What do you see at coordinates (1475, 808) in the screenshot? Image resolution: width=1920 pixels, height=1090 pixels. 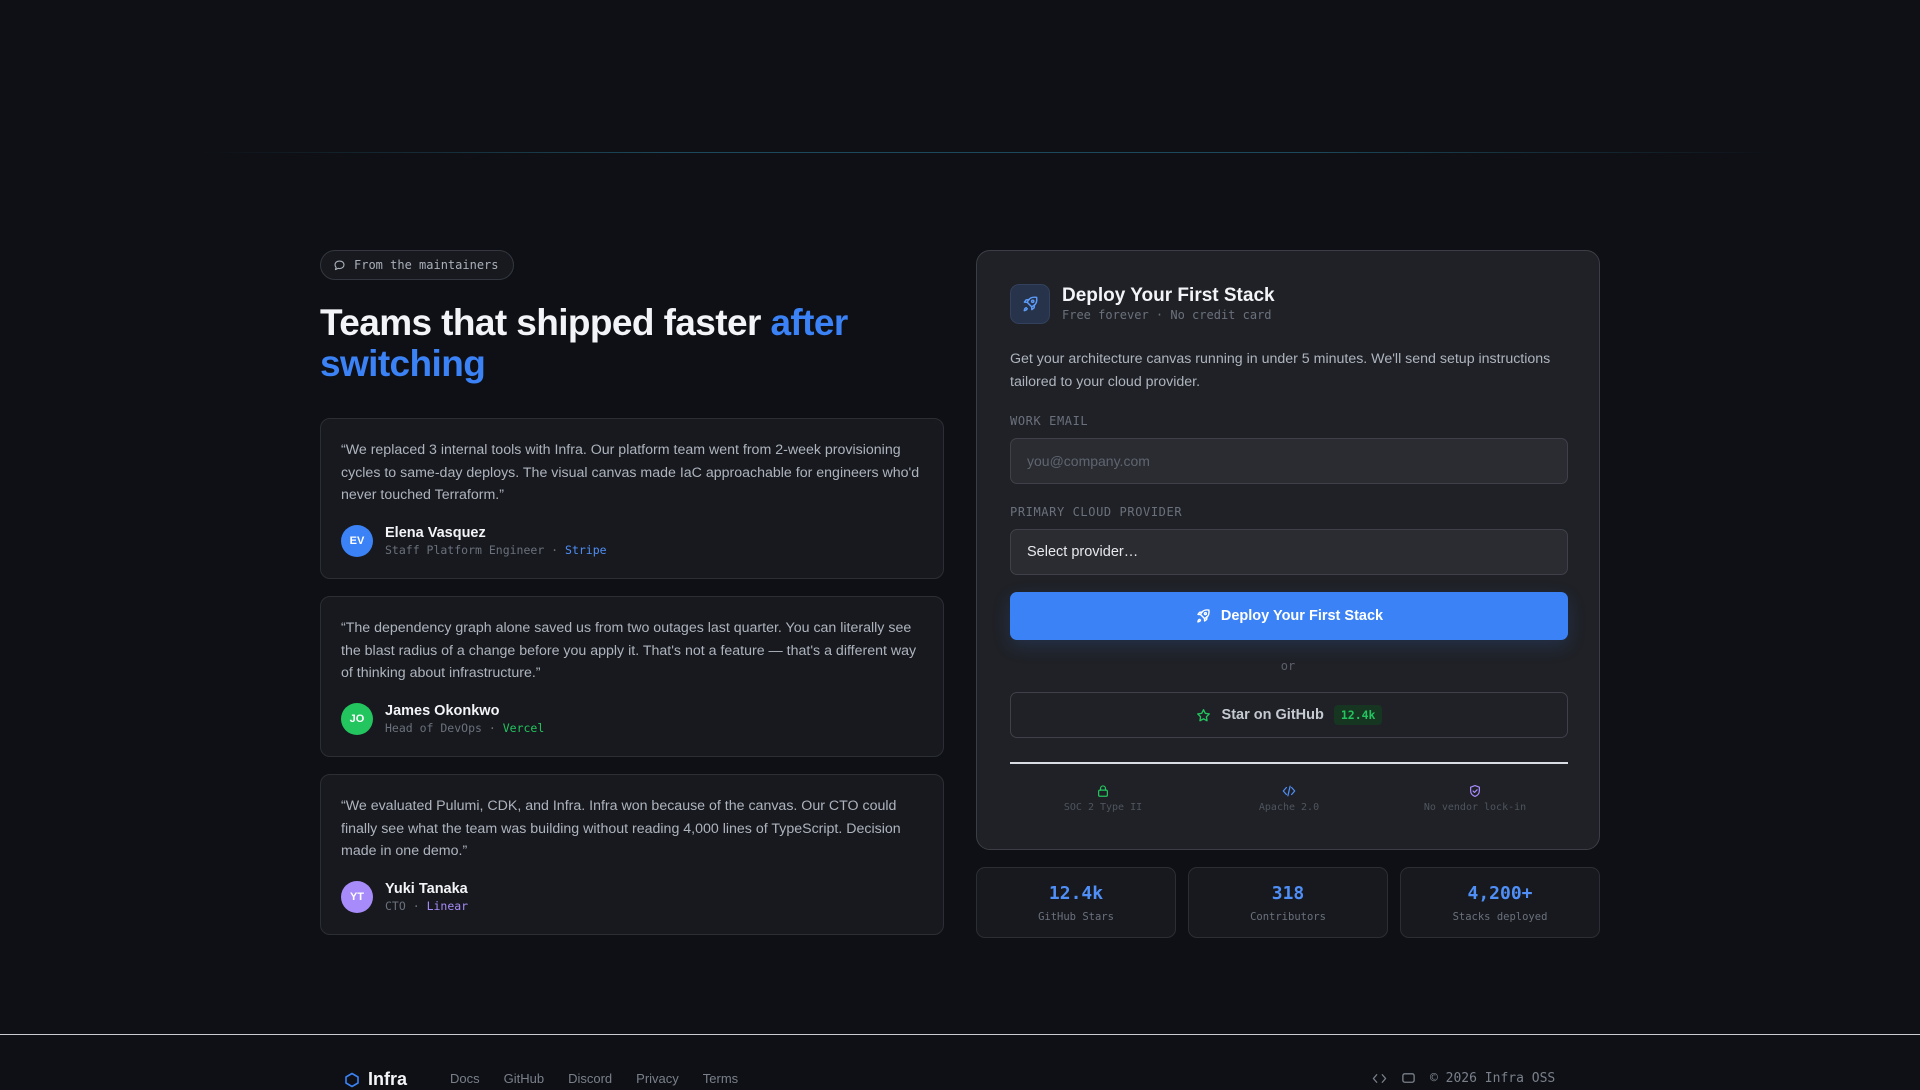 I see `trust-label: No vendor lock-in` at bounding box center [1475, 808].